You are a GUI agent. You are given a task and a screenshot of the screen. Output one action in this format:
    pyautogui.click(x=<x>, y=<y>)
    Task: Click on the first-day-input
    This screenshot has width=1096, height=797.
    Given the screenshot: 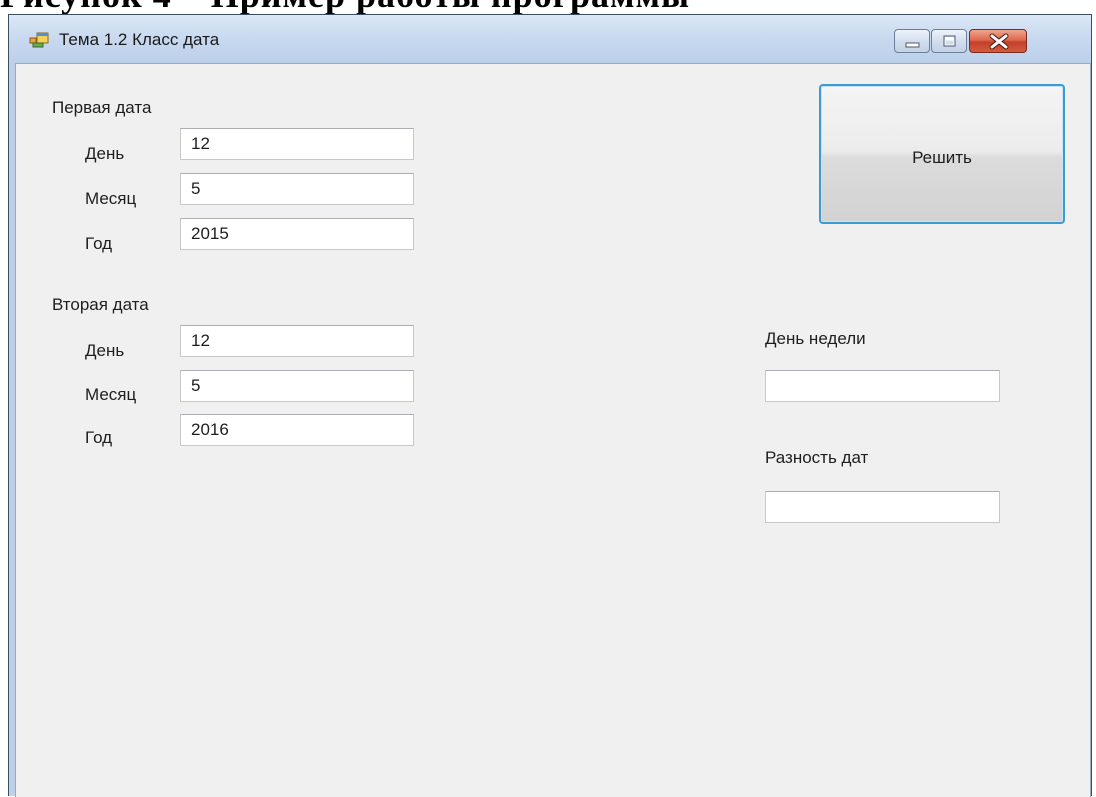 What is the action you would take?
    pyautogui.click(x=297, y=144)
    